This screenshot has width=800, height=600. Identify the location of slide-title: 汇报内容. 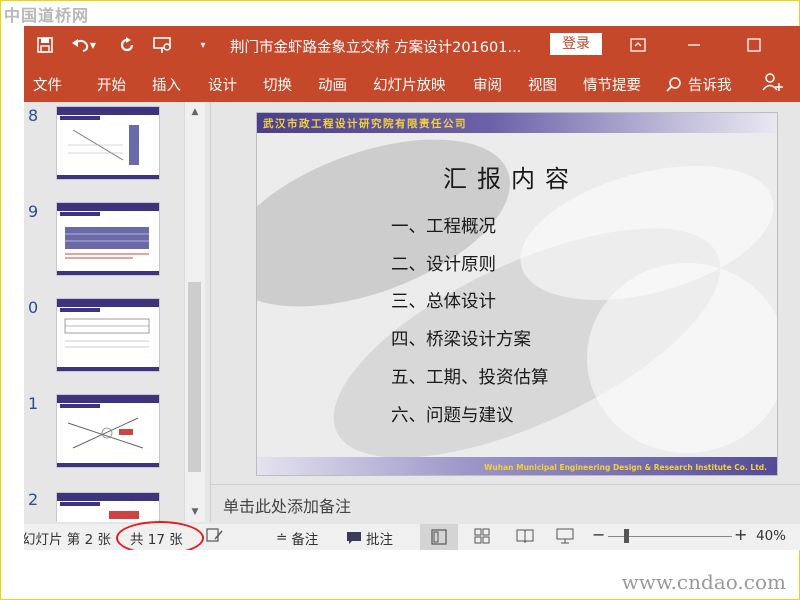
(511, 179).